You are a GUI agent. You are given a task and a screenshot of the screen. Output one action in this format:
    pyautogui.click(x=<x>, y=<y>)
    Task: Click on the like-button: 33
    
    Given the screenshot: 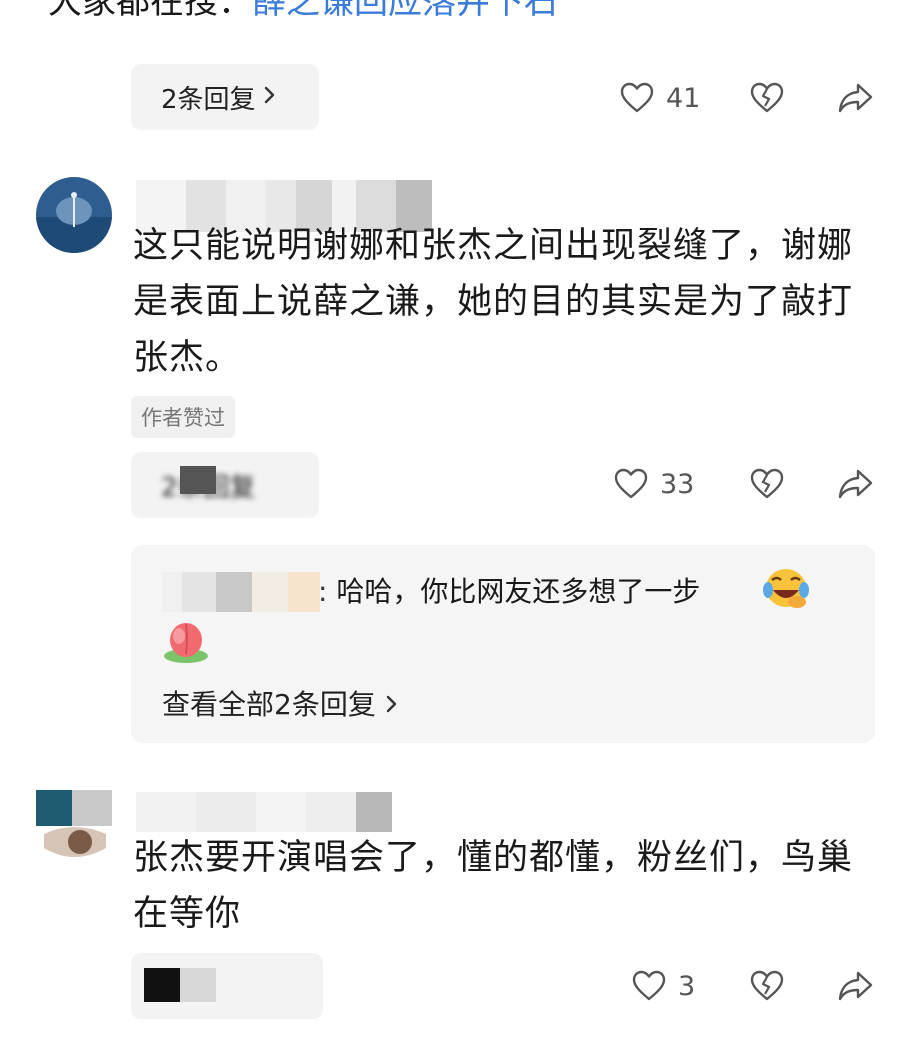 What is the action you would take?
    pyautogui.click(x=654, y=484)
    